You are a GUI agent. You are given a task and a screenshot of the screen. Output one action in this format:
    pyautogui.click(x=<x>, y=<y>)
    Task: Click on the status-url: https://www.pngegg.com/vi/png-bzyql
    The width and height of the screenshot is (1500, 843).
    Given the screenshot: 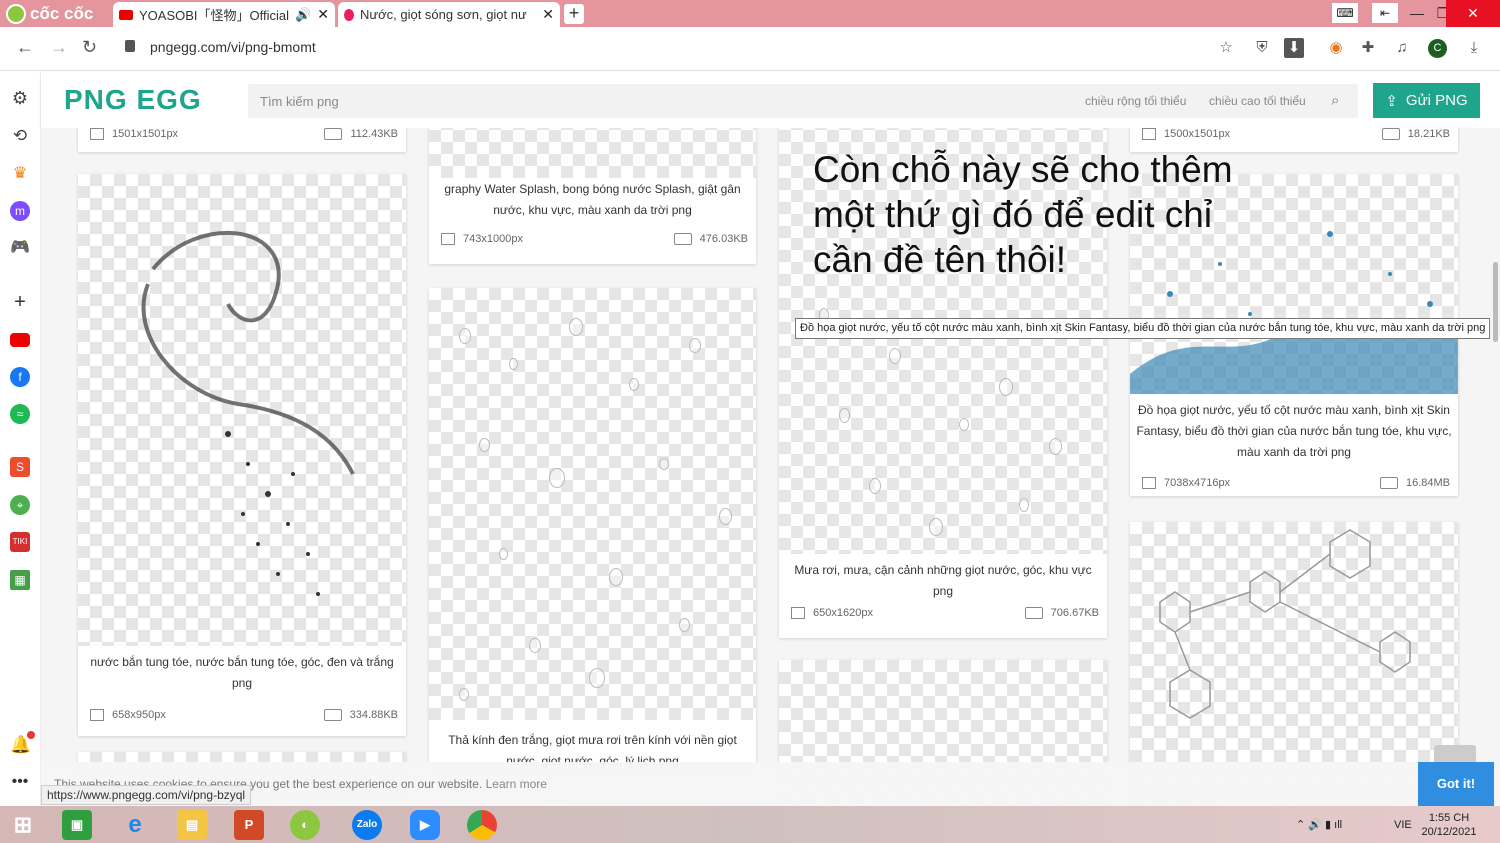 What is the action you would take?
    pyautogui.click(x=146, y=795)
    